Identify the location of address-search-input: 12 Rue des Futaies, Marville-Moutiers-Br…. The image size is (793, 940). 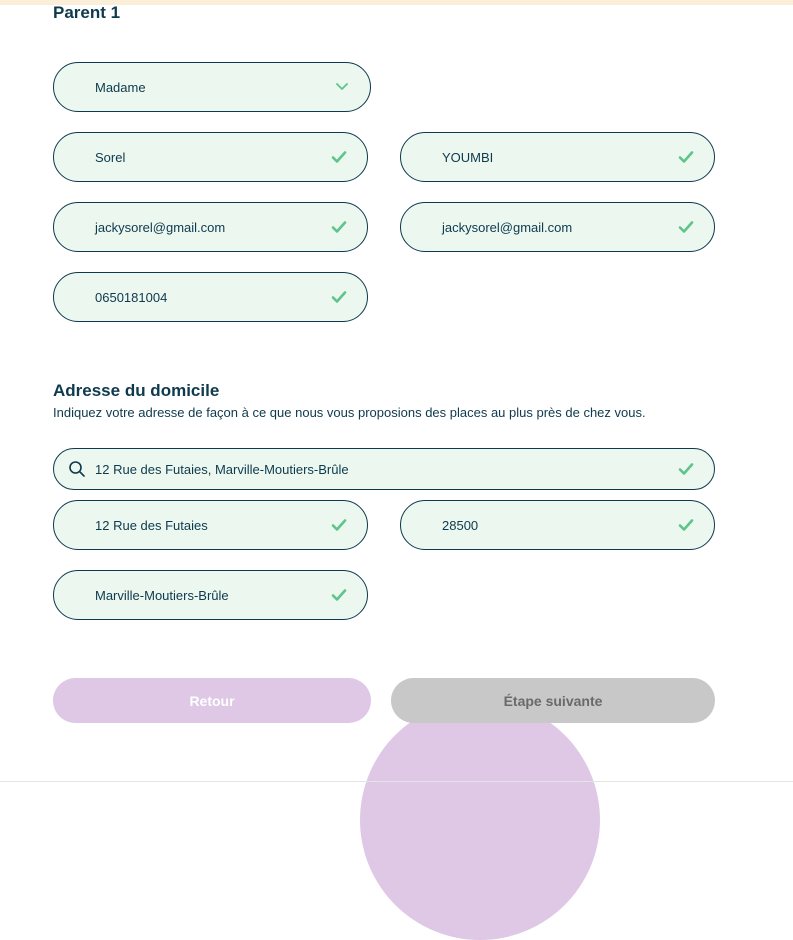
(384, 469).